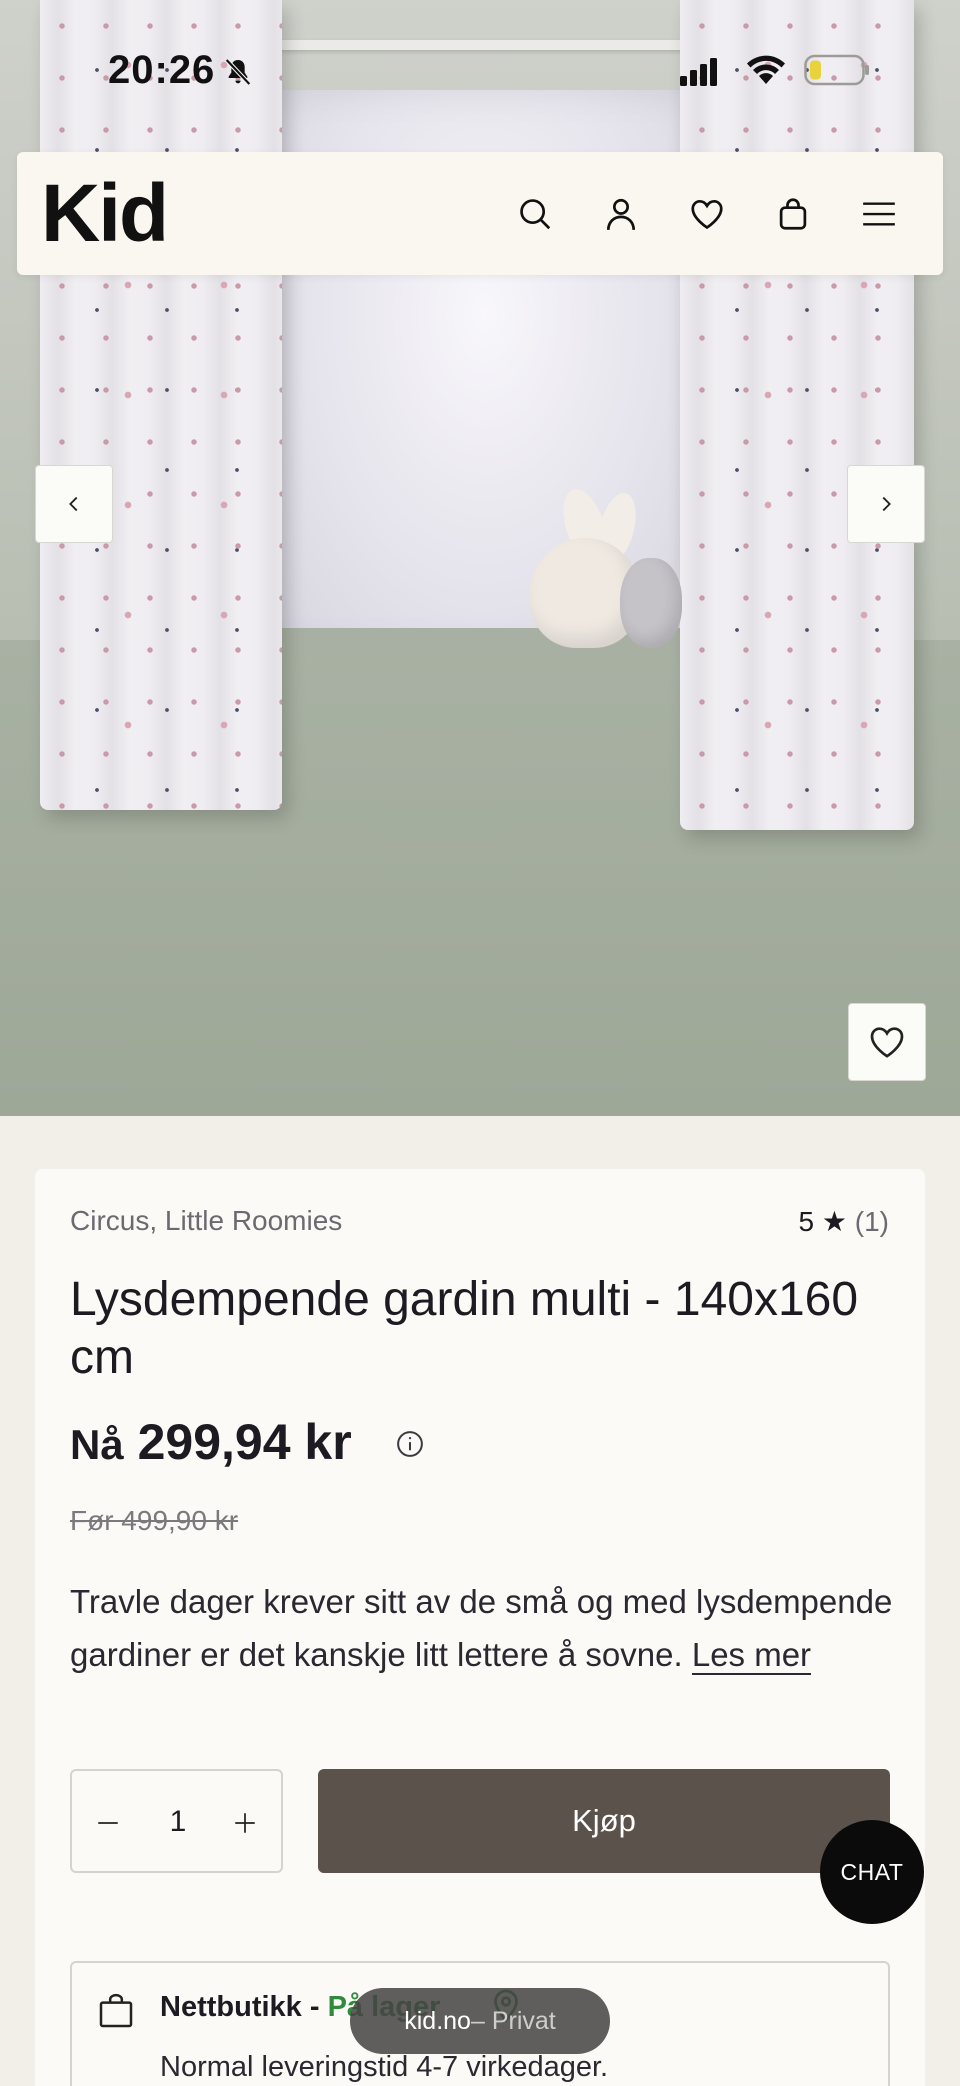 The image size is (960, 2086). I want to click on cellular-signal-icon, so click(698, 72).